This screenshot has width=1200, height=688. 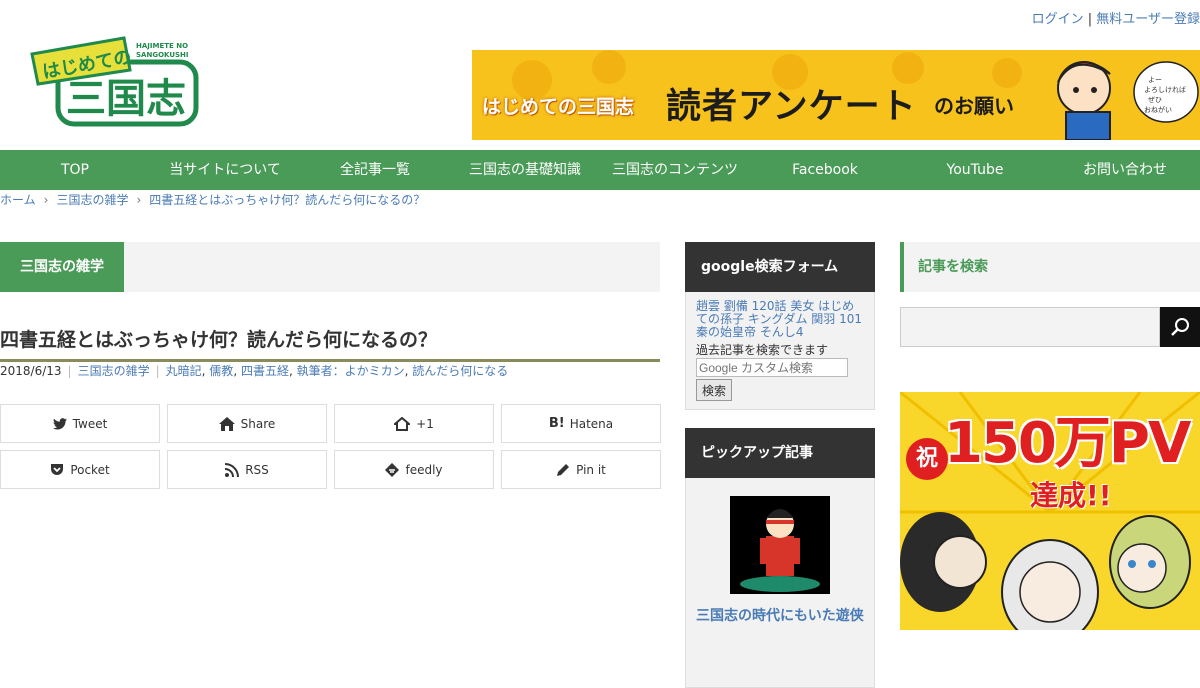 What do you see at coordinates (265, 371) in the screenshot?
I see `tag-link: 四書五経` at bounding box center [265, 371].